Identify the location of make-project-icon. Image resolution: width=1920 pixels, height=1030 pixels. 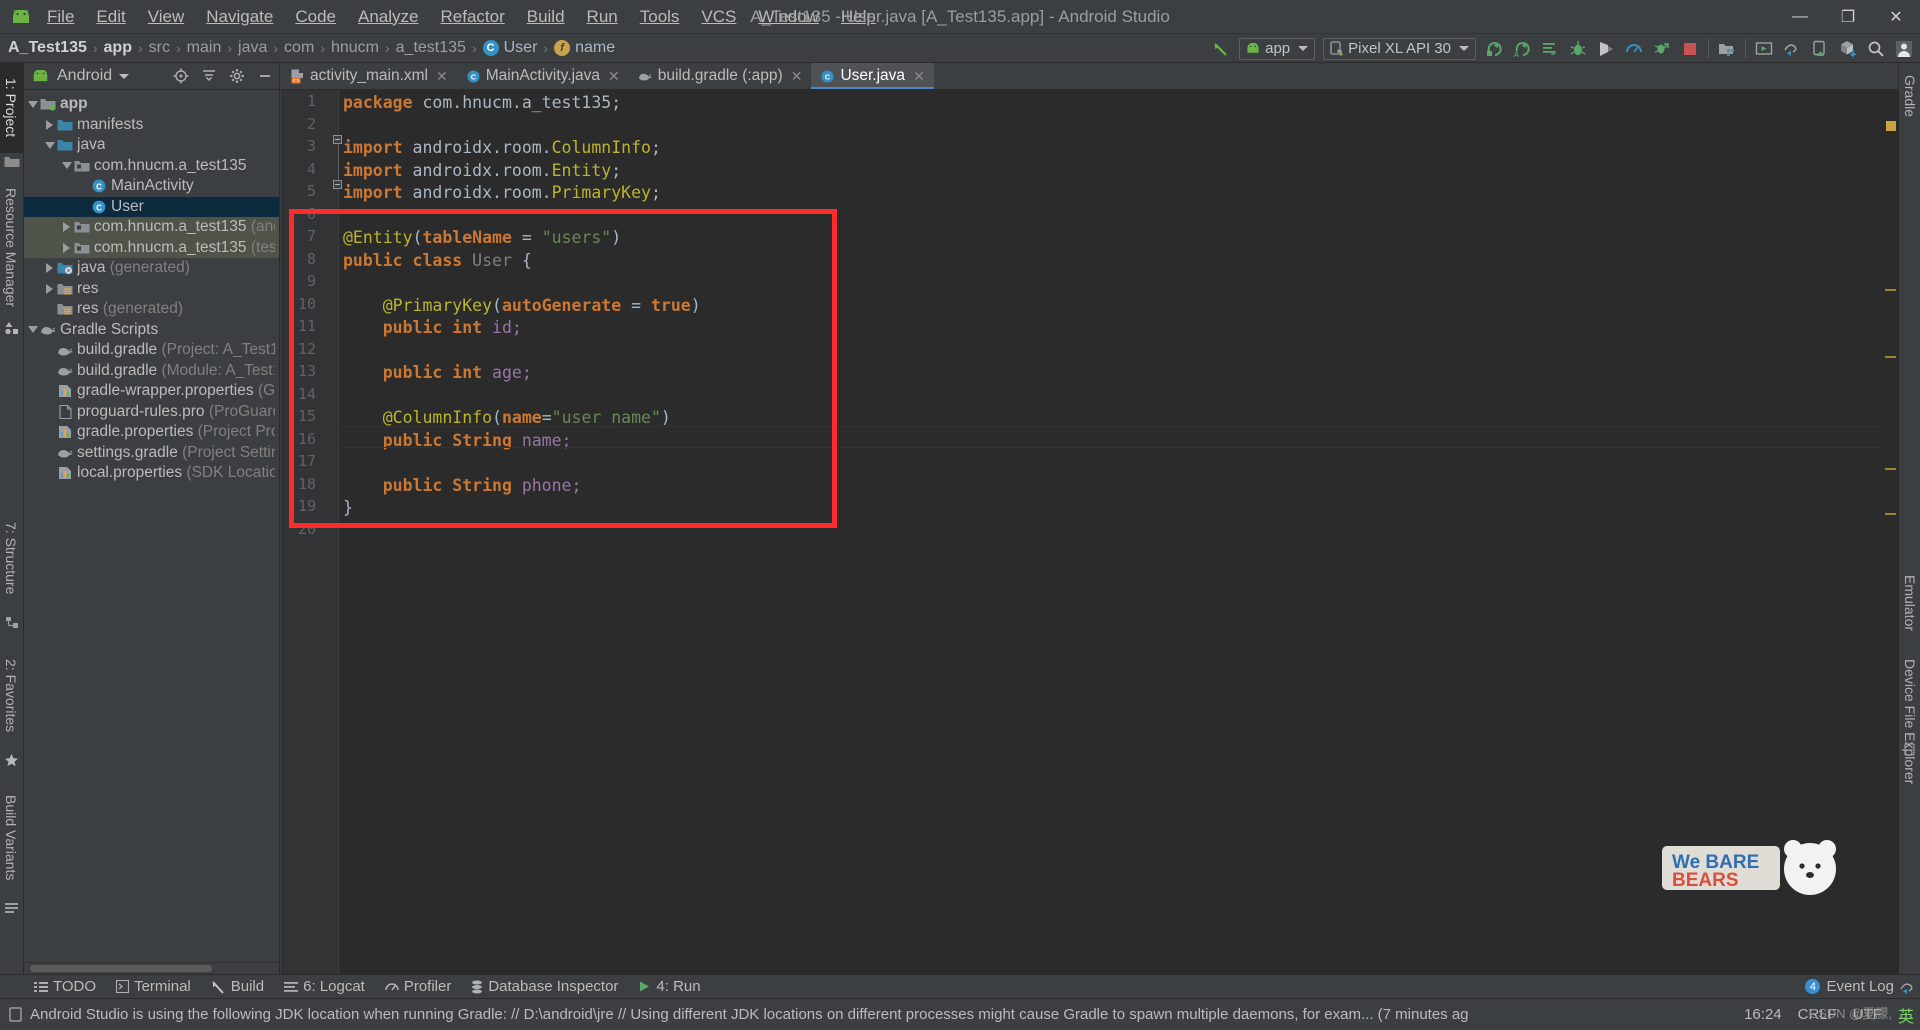
(1221, 48).